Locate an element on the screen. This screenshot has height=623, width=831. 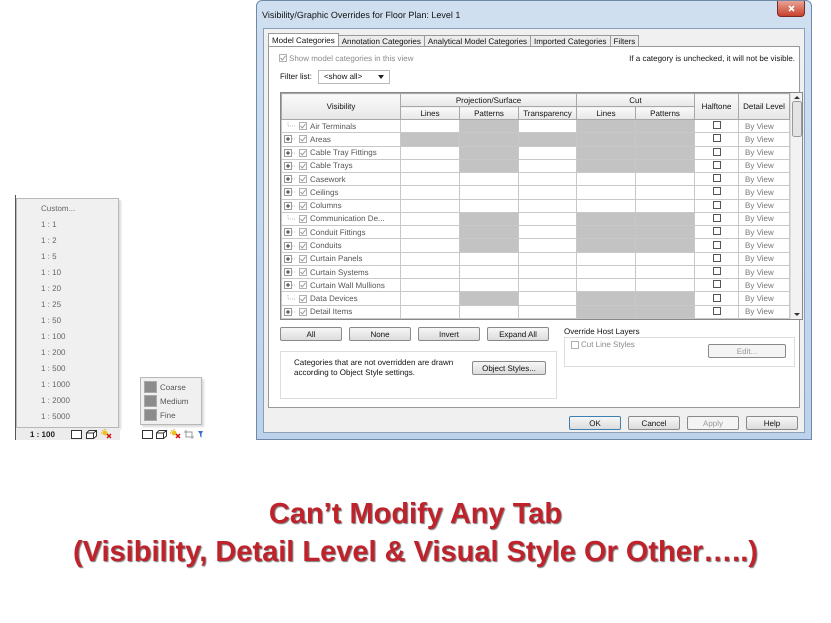
menu-item: Fine is located at coordinates (168, 415).